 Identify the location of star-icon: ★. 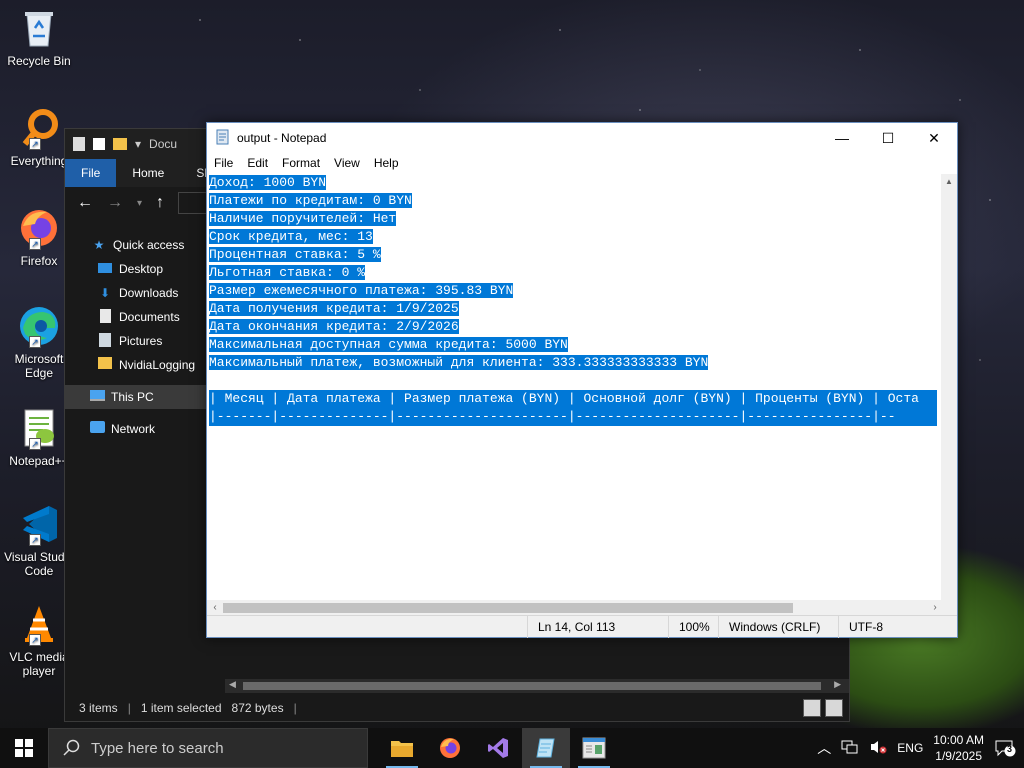
(99, 245).